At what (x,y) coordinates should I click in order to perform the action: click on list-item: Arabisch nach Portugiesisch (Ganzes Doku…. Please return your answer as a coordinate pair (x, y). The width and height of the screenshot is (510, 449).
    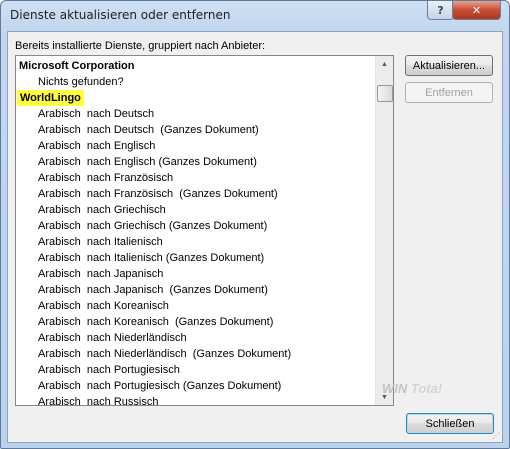
    Looking at the image, I should click on (159, 386).